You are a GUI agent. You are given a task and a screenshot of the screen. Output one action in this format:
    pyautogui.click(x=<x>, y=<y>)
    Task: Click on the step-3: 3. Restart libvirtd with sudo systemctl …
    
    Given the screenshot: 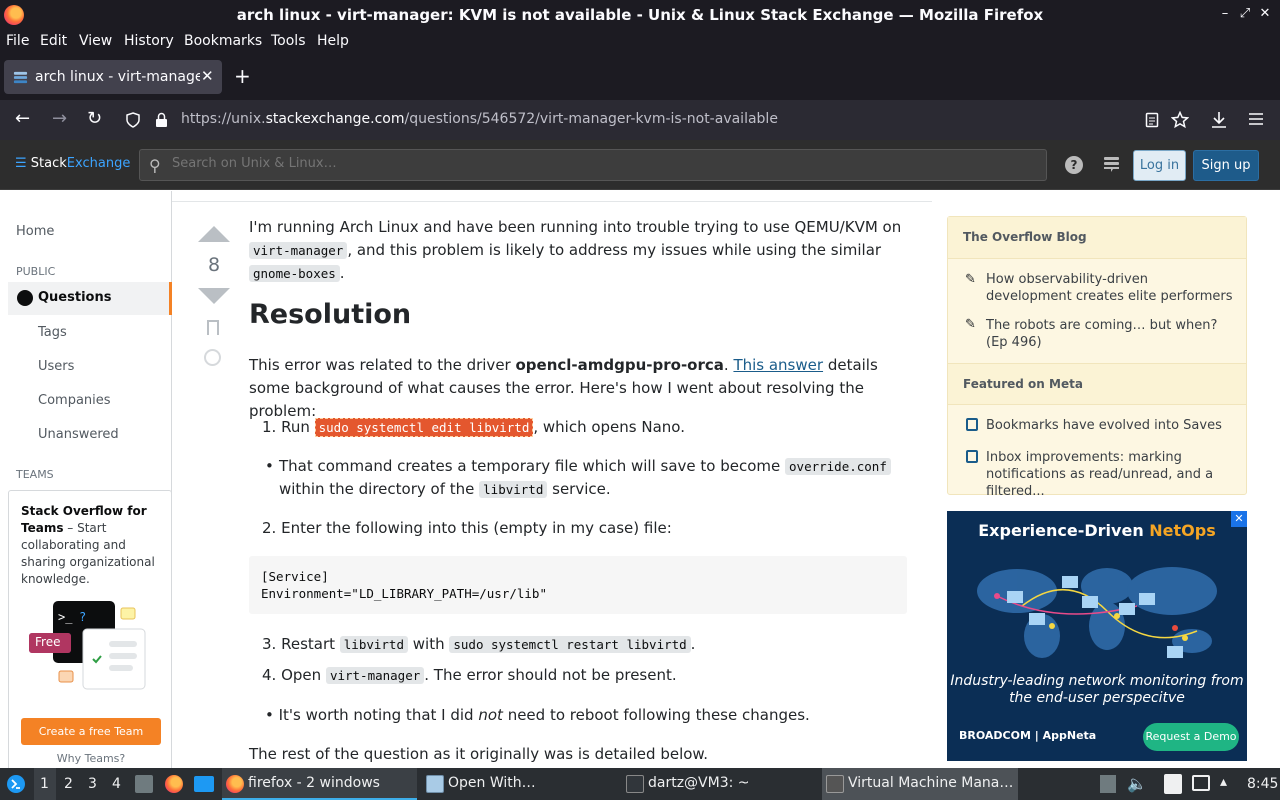 What is the action you would take?
    pyautogui.click(x=479, y=644)
    